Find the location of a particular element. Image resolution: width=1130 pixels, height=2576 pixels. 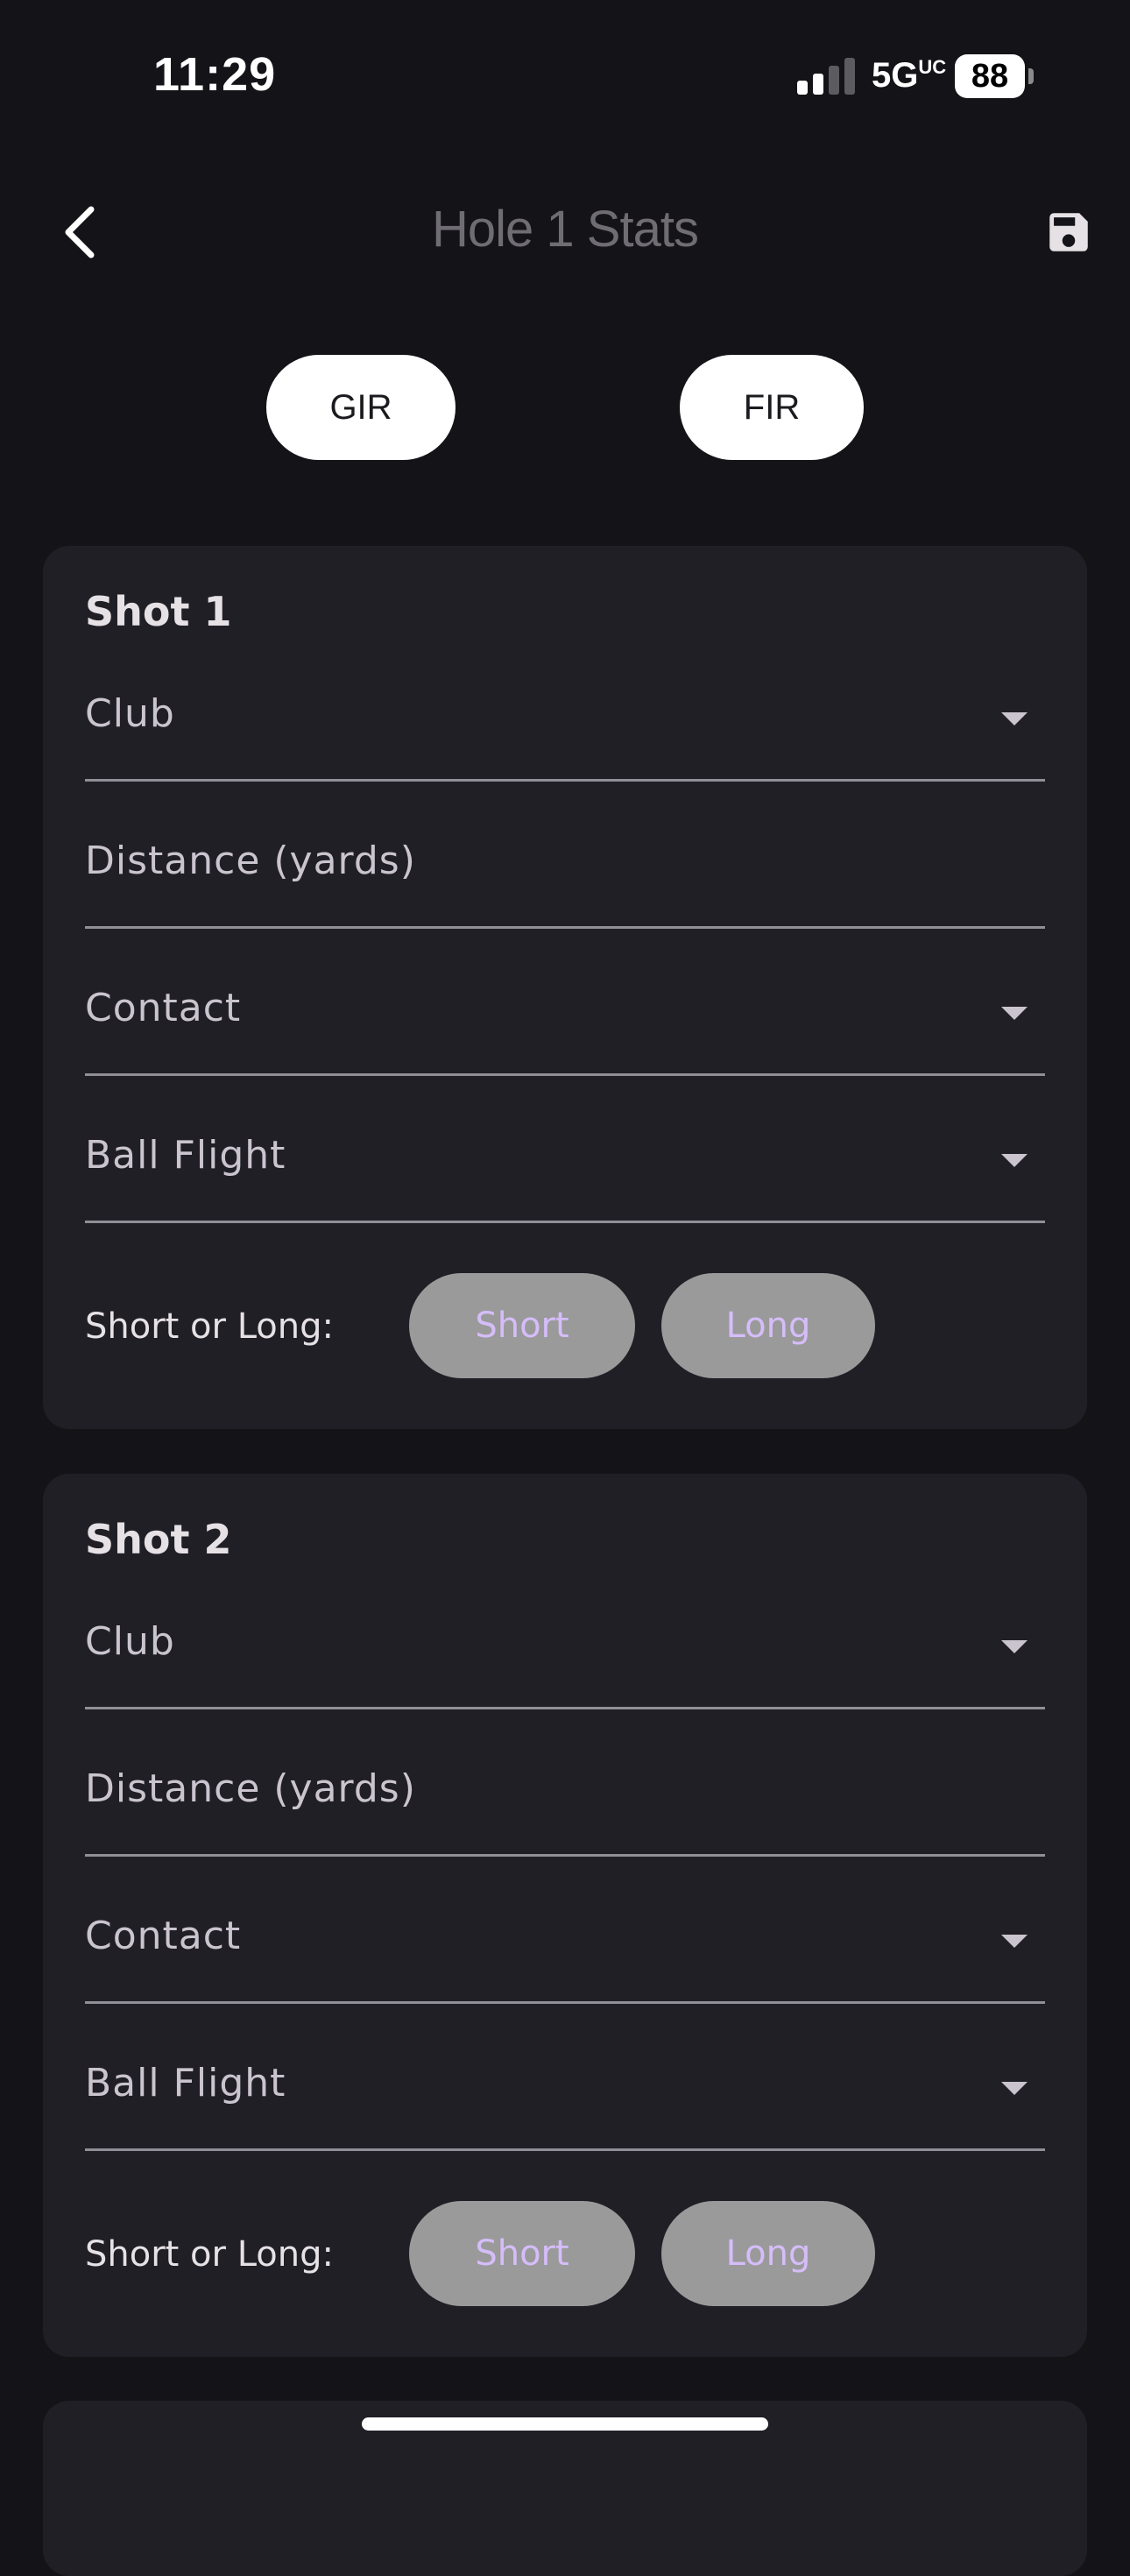

gir-button: GIR is located at coordinates (361, 407).